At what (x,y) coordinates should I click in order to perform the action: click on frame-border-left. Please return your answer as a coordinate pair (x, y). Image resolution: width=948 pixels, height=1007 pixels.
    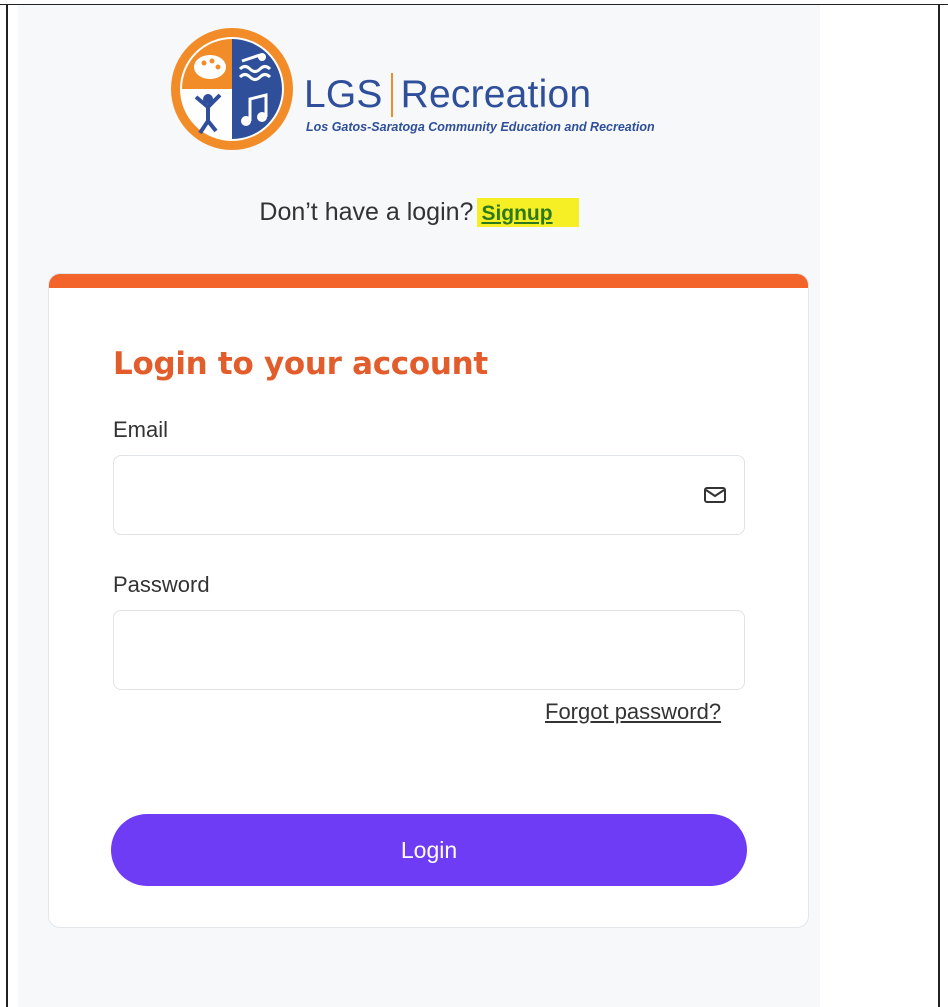
    Looking at the image, I should click on (7, 505).